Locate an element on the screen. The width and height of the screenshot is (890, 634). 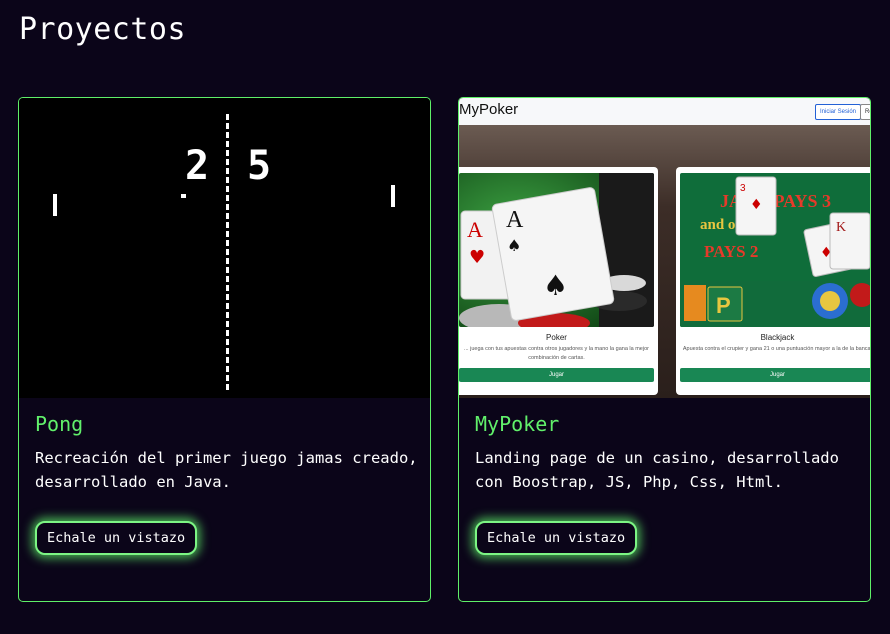
pong-left-paddle is located at coordinates (55, 205).